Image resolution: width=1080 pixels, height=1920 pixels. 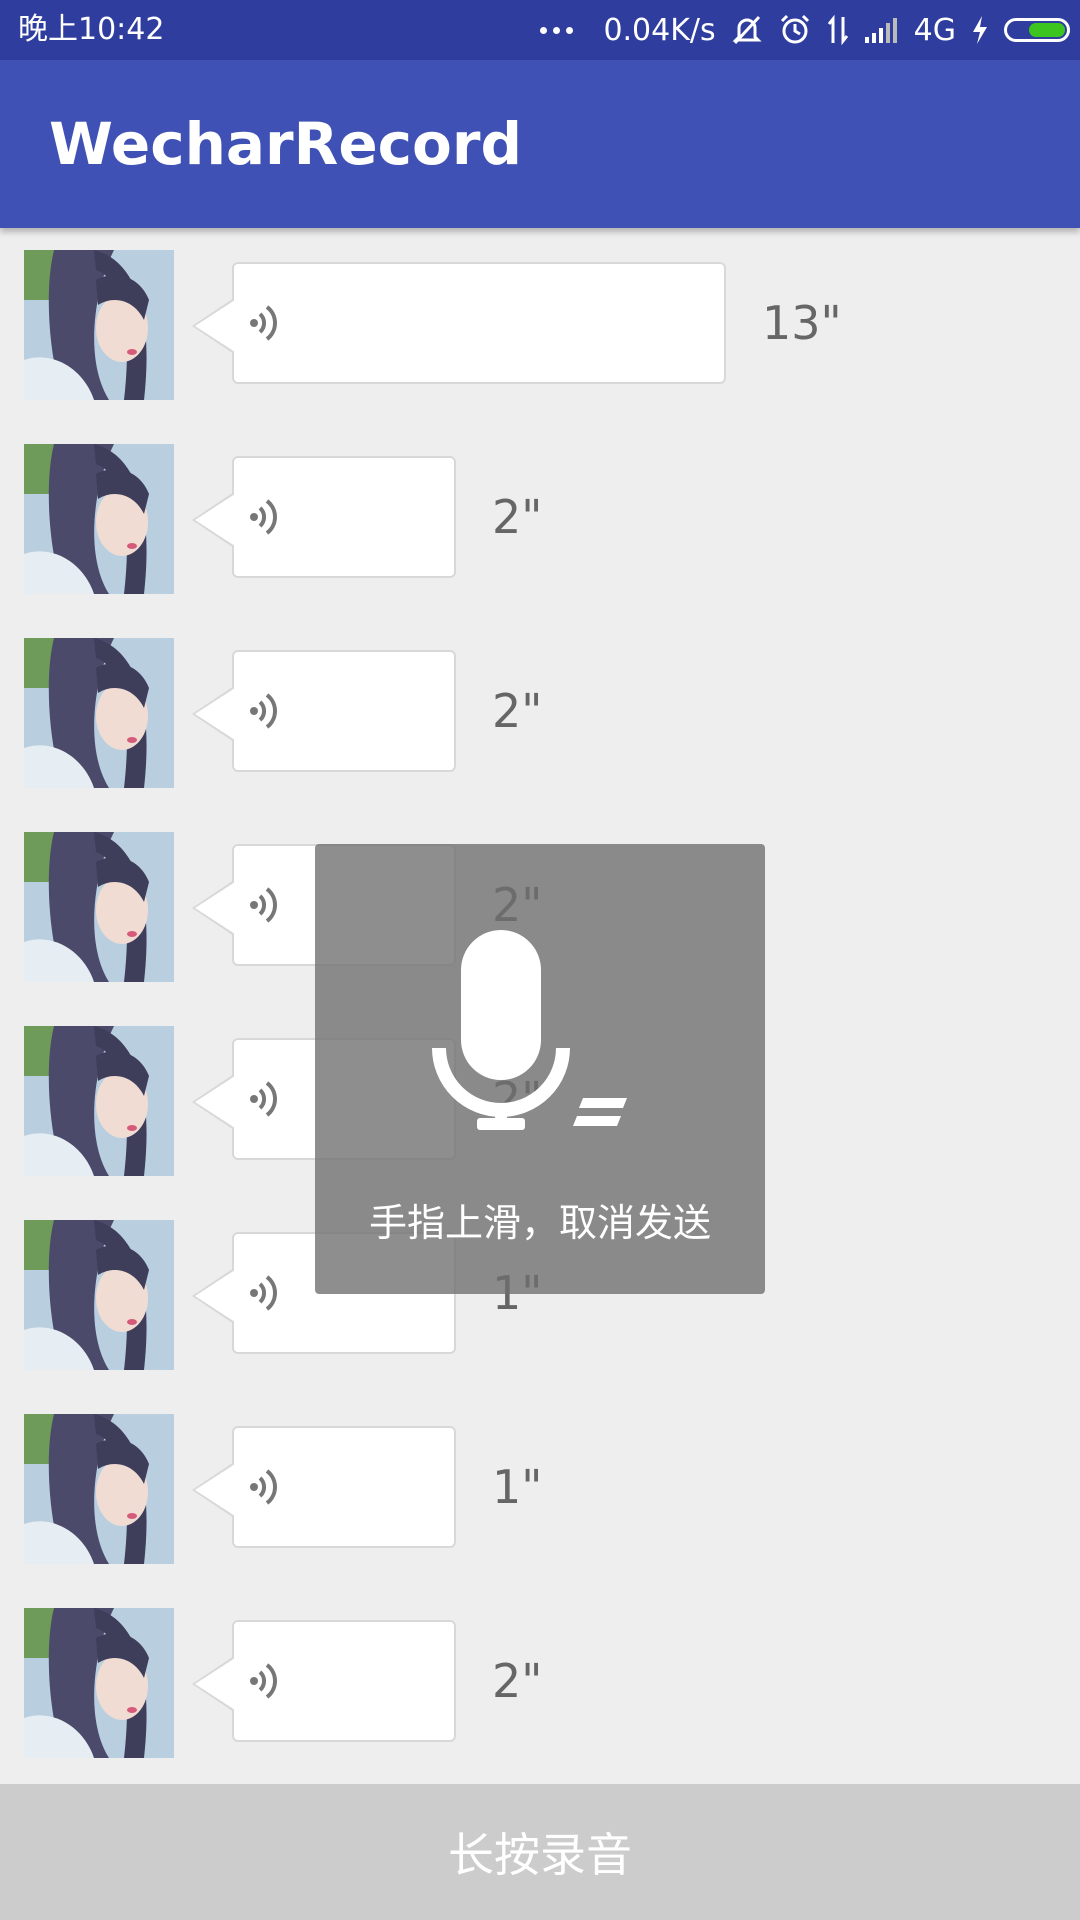 I want to click on net-speed: 0.04K/s, so click(x=659, y=30).